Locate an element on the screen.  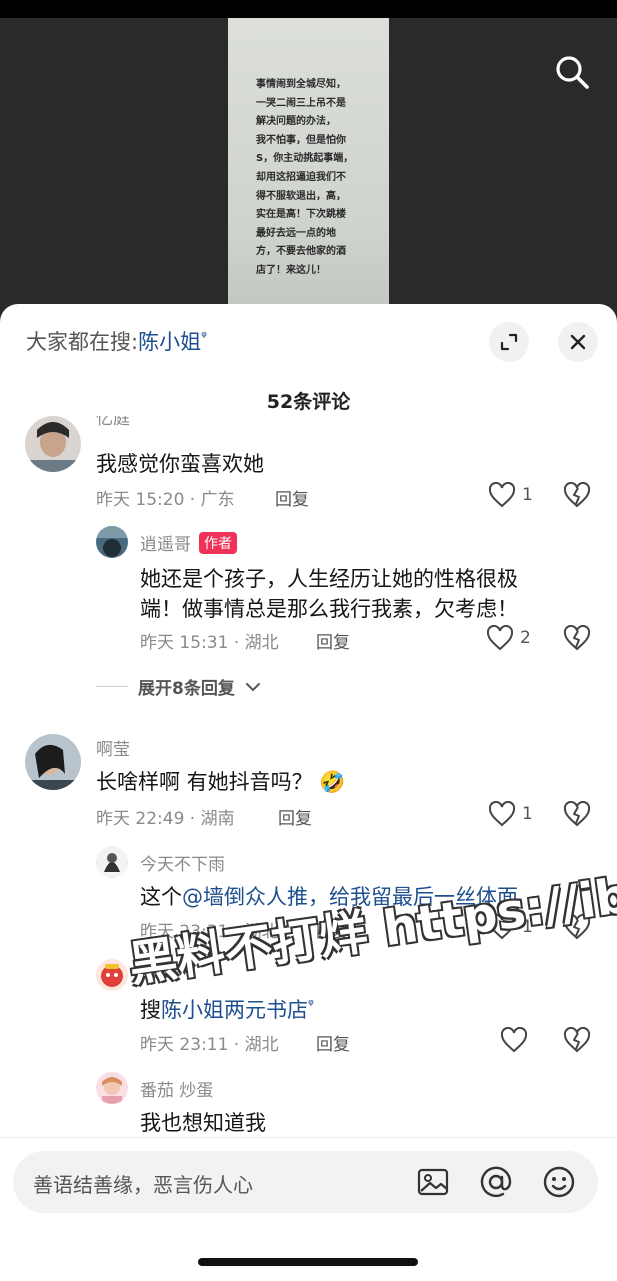
reply-text-prefix: 搜 is located at coordinates (150, 1010).